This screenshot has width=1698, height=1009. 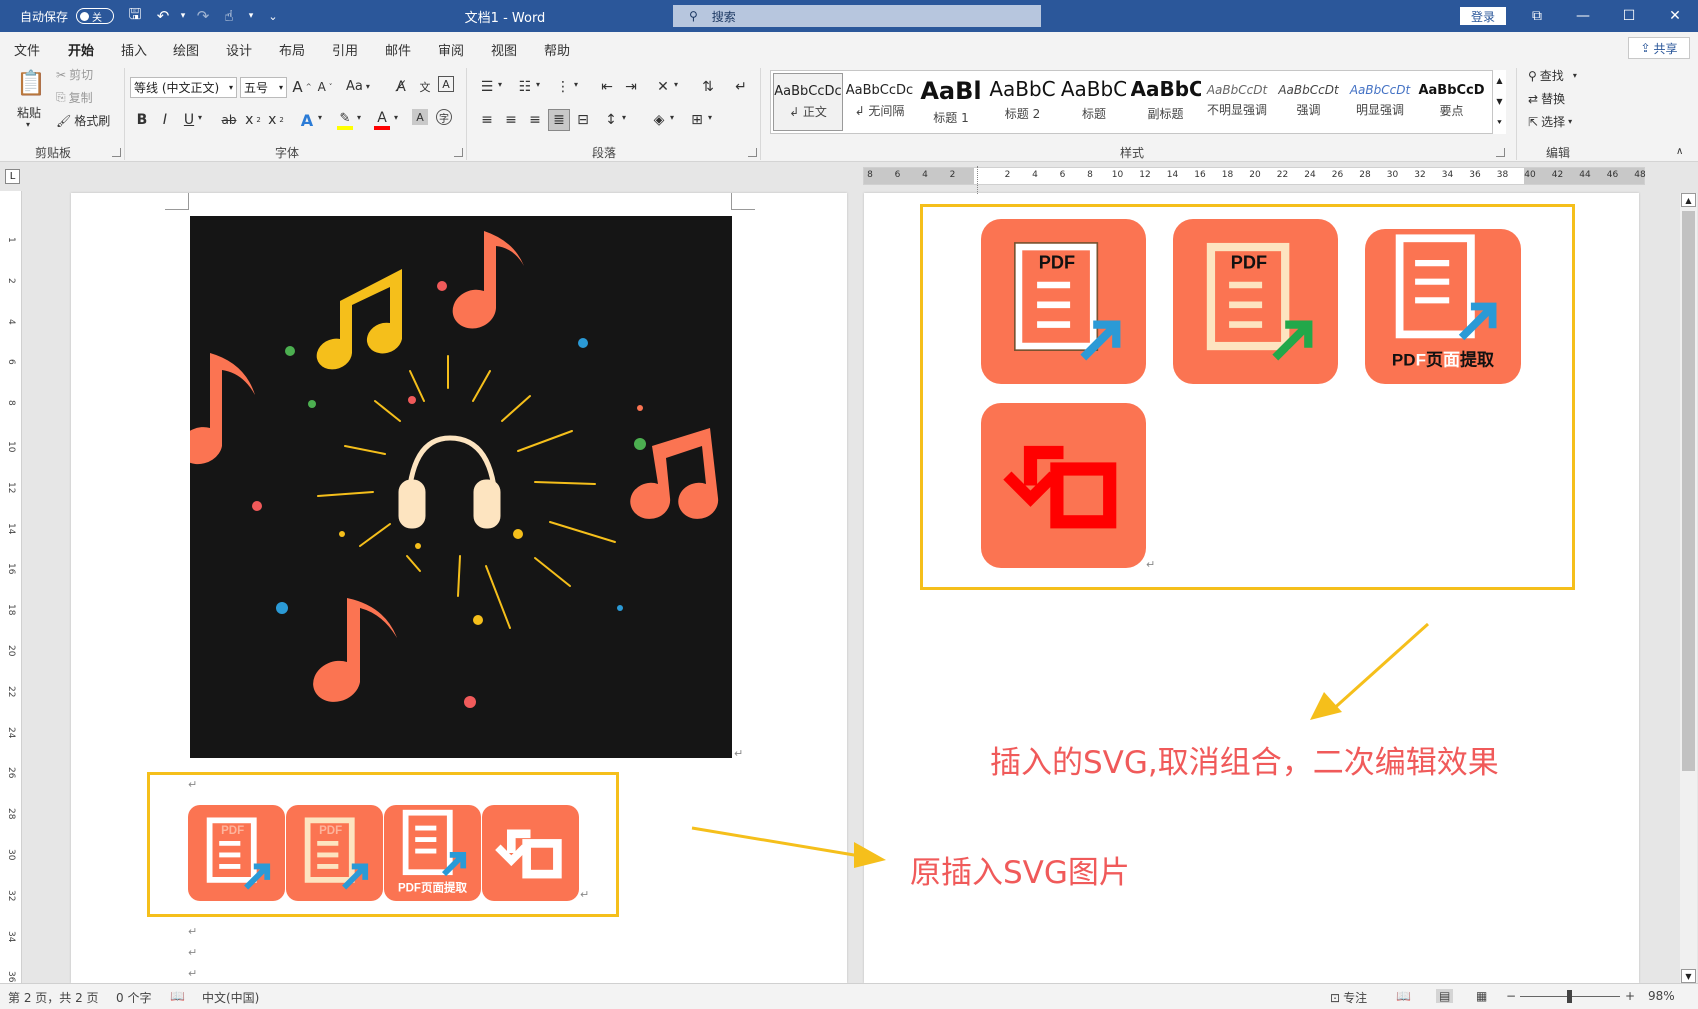 What do you see at coordinates (263, 87) in the screenshot?
I see `font-size-select: 五号 ▾` at bounding box center [263, 87].